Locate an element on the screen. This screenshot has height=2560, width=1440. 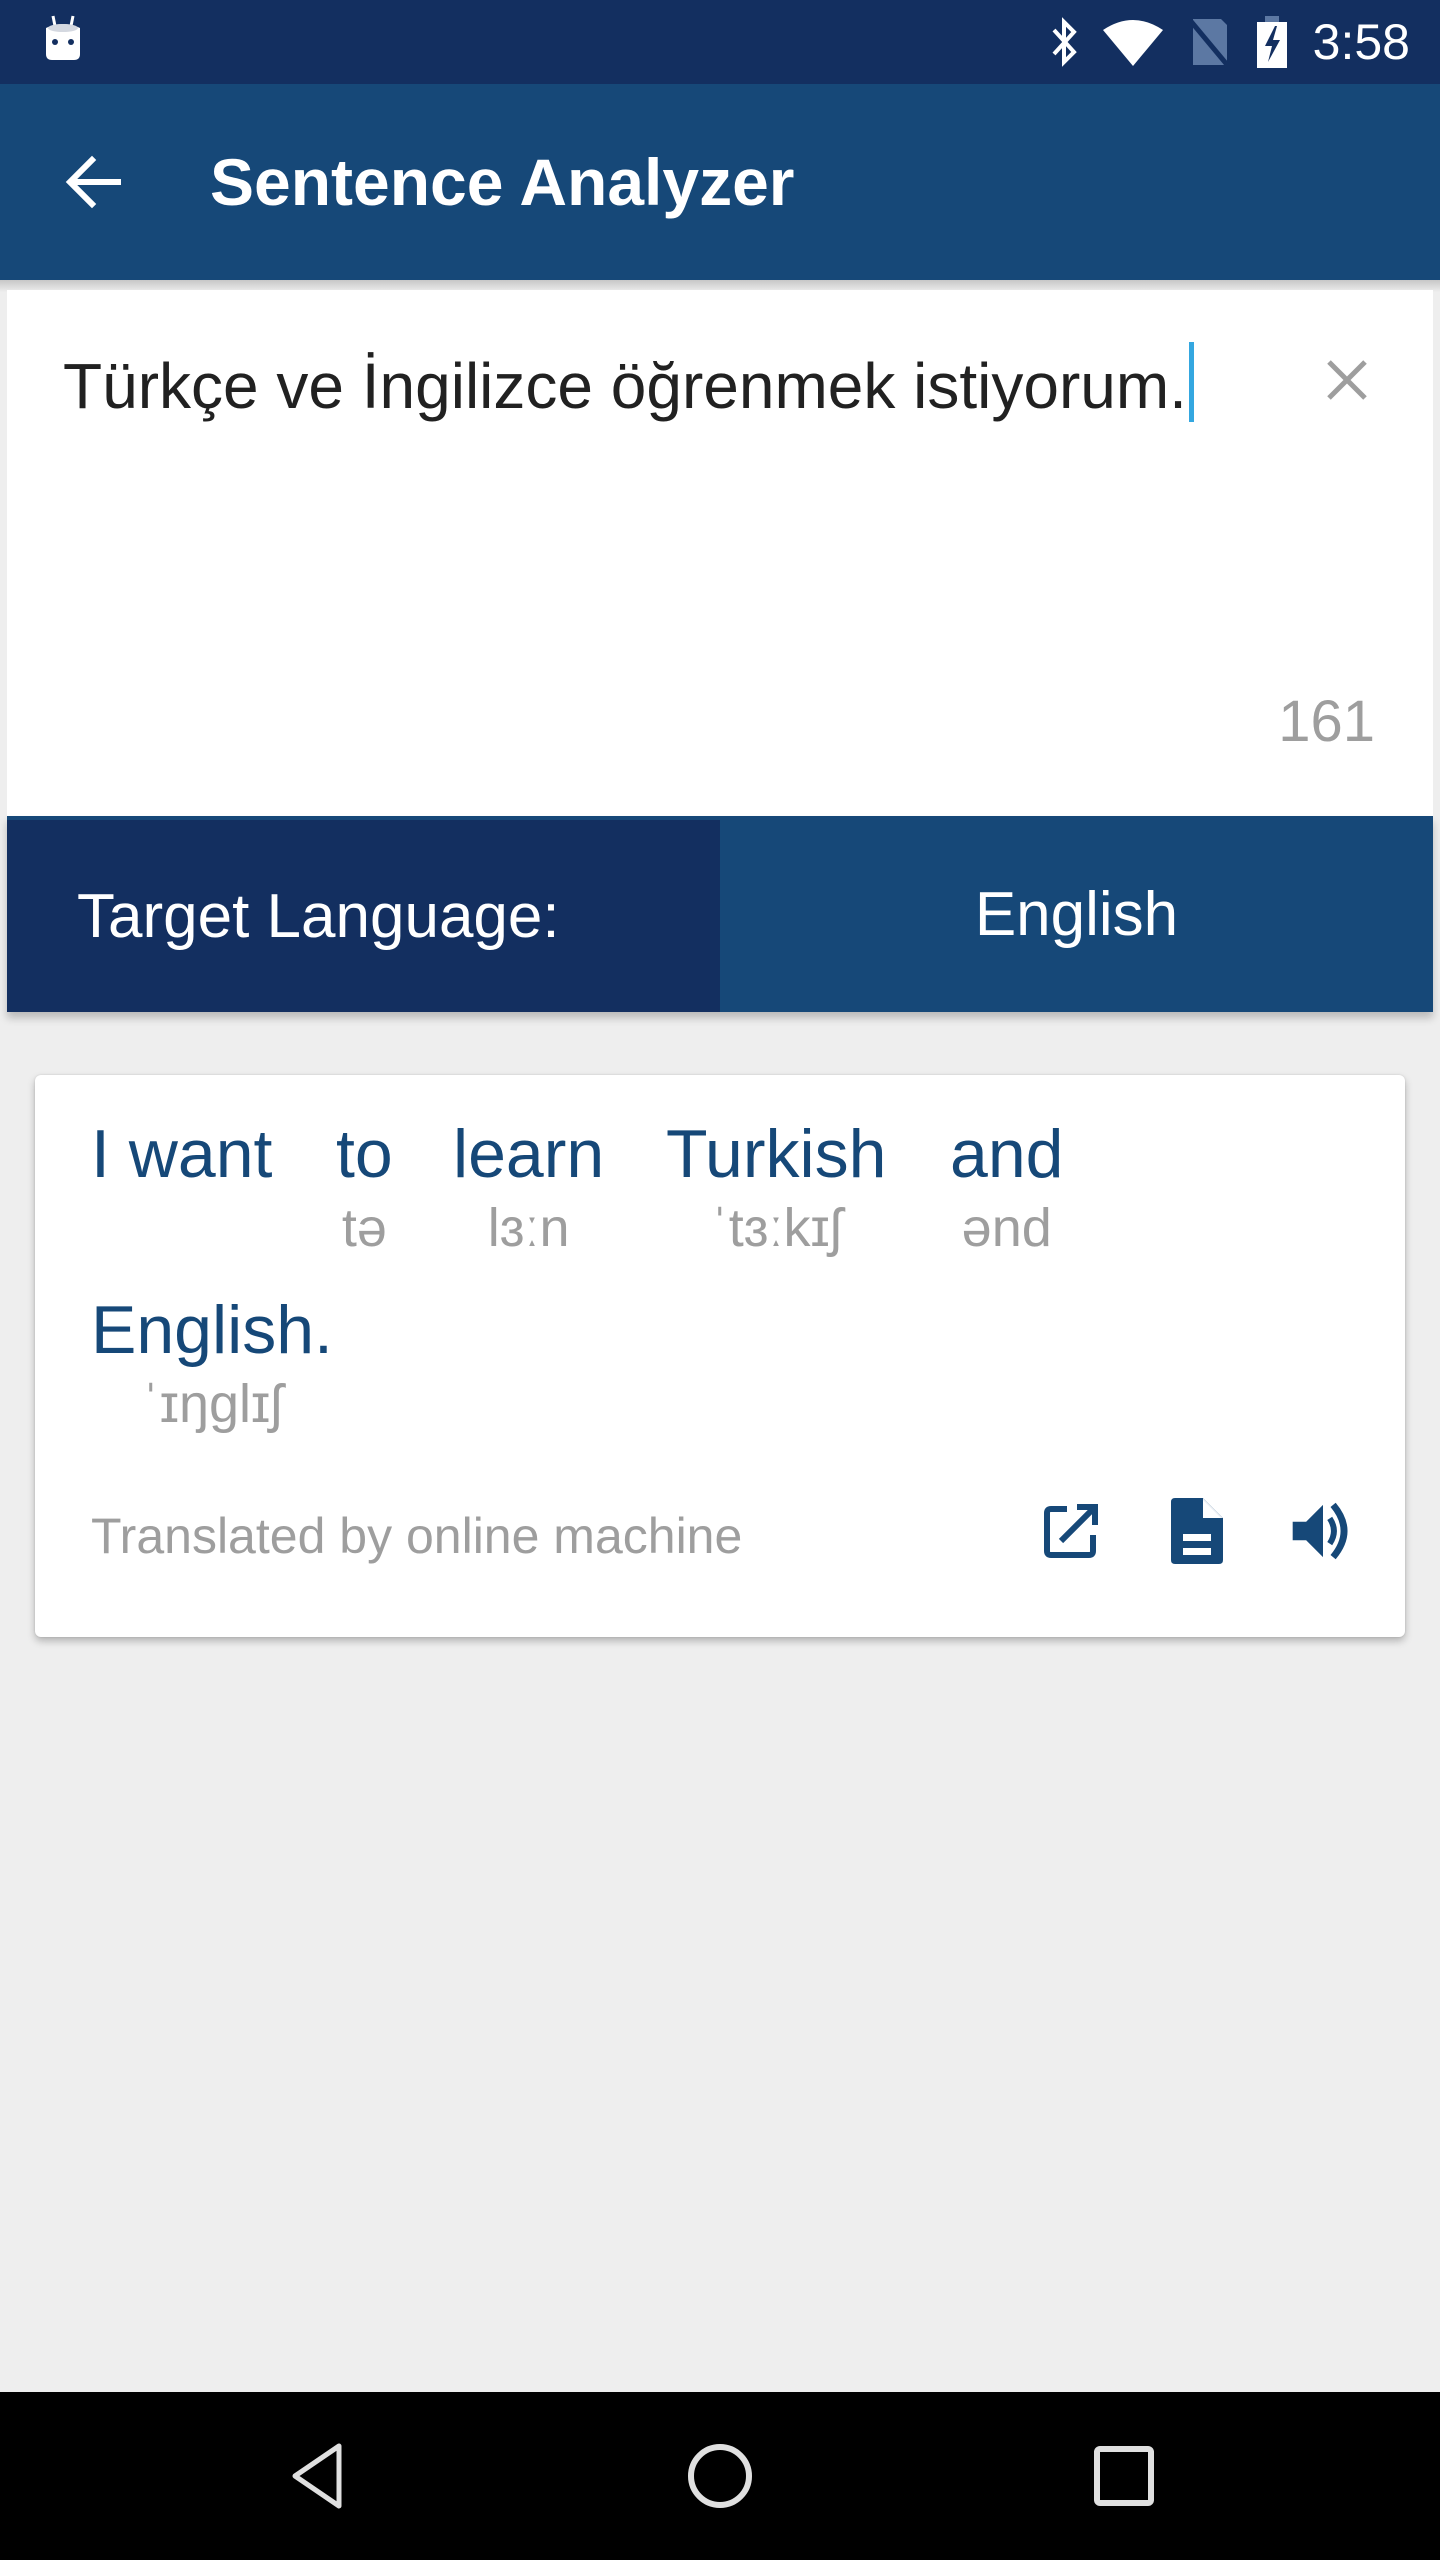
target-language-label: Target Language: is located at coordinates (363, 916).